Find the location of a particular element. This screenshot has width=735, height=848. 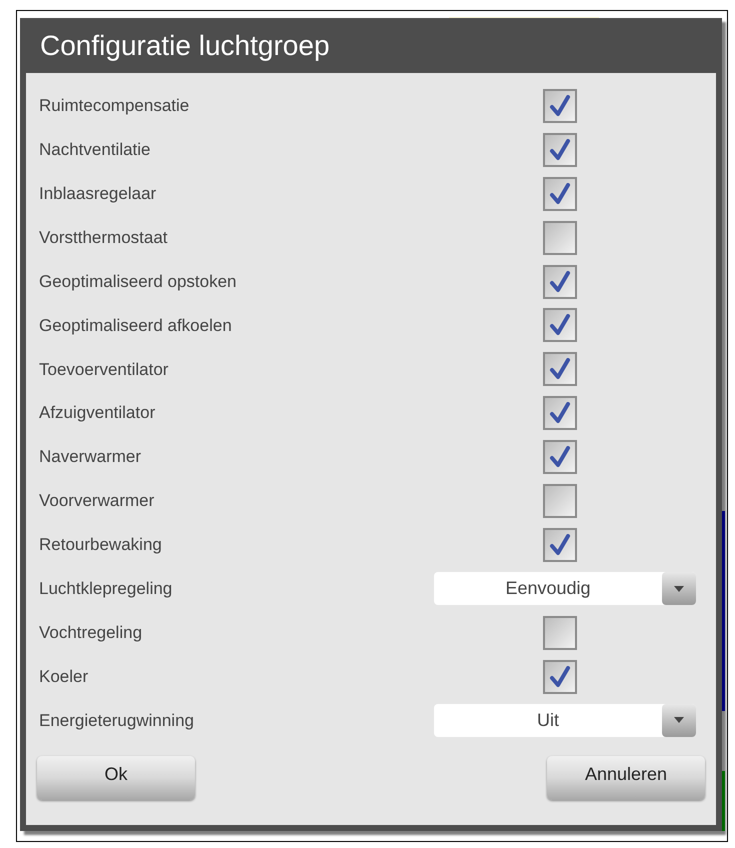

option-label: Afzuigventilator is located at coordinates (97, 413).